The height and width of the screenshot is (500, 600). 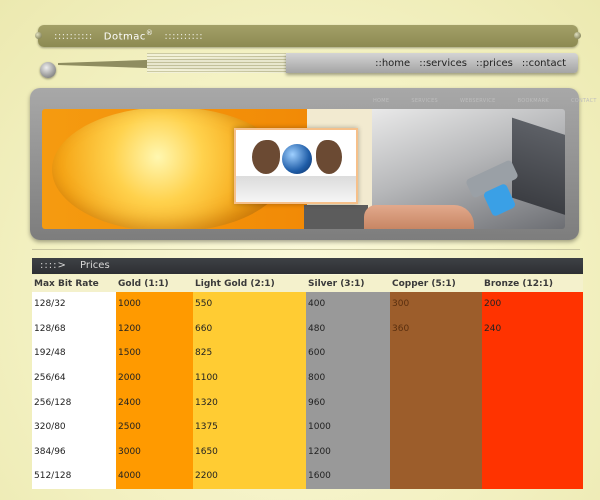 I want to click on table-cell: 2500, so click(x=154, y=427).